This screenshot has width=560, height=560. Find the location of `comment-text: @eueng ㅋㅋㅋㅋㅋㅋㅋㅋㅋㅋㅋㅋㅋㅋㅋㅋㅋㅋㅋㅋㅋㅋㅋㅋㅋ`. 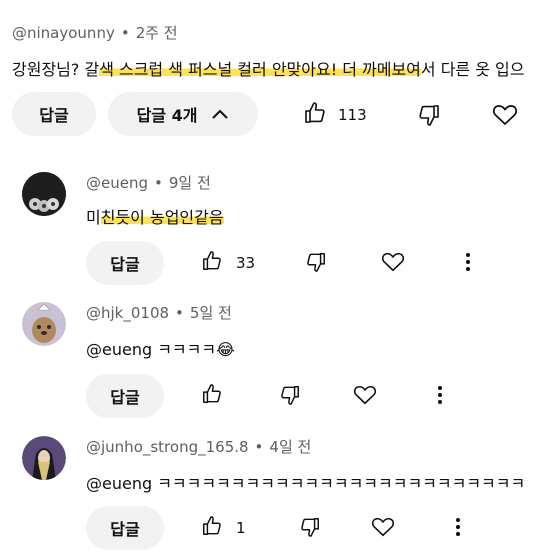

comment-text: @eueng ㅋㅋㅋㅋㅋㅋㅋㅋㅋㅋㅋㅋㅋㅋㅋㅋㅋㅋㅋㅋㅋㅋㅋㅋㅋ is located at coordinates (306, 483).